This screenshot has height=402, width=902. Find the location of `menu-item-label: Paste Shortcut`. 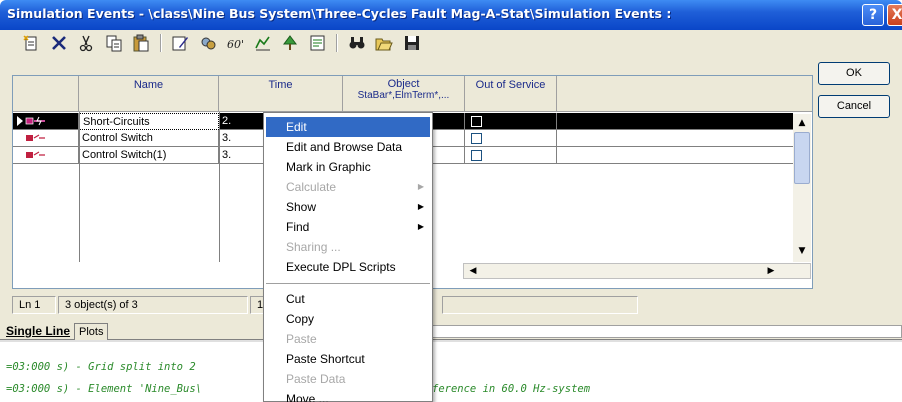

menu-item-label: Paste Shortcut is located at coordinates (325, 359).